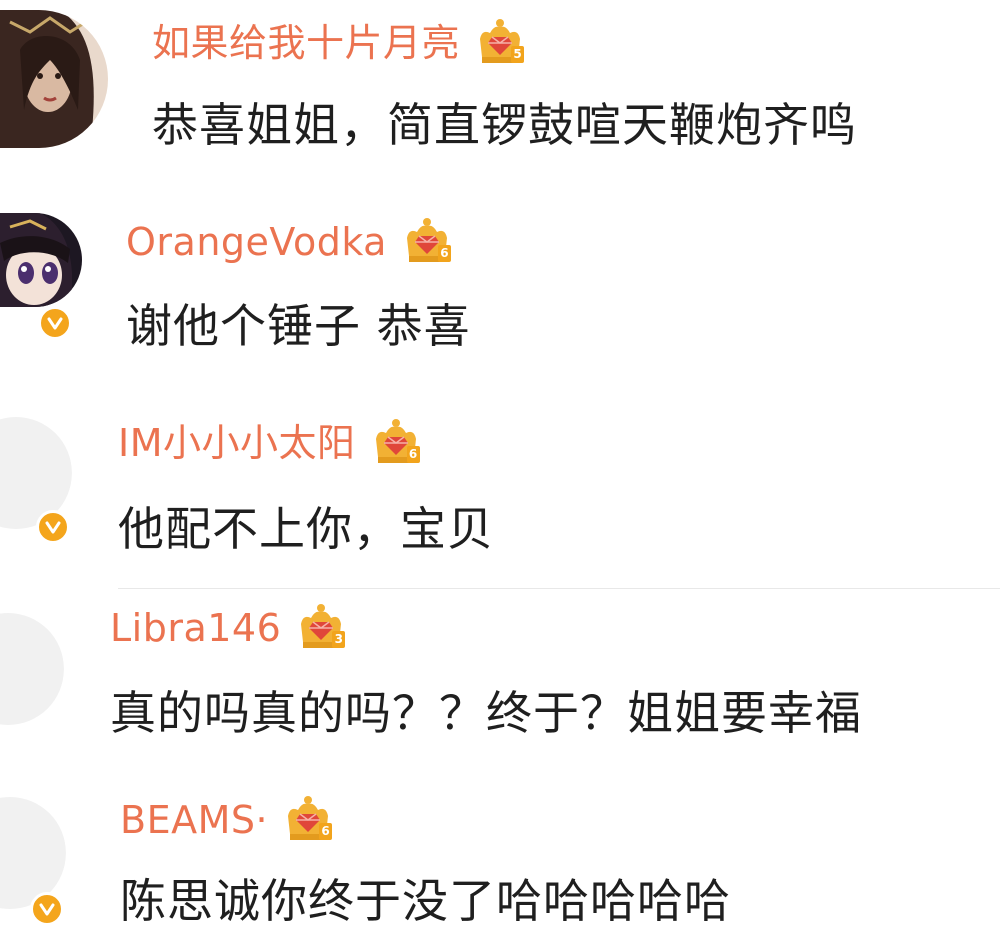 The image size is (1000, 947). Describe the element at coordinates (339, 639) in the screenshot. I see `crown-level-number: 3` at that location.